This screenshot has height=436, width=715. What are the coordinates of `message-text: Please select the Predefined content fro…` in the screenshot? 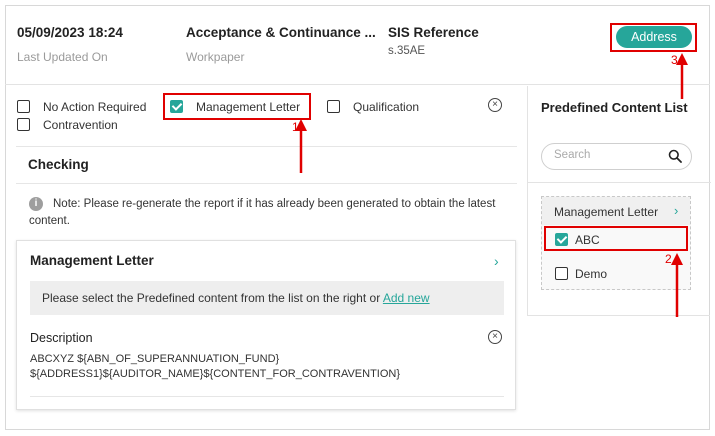 It's located at (211, 298).